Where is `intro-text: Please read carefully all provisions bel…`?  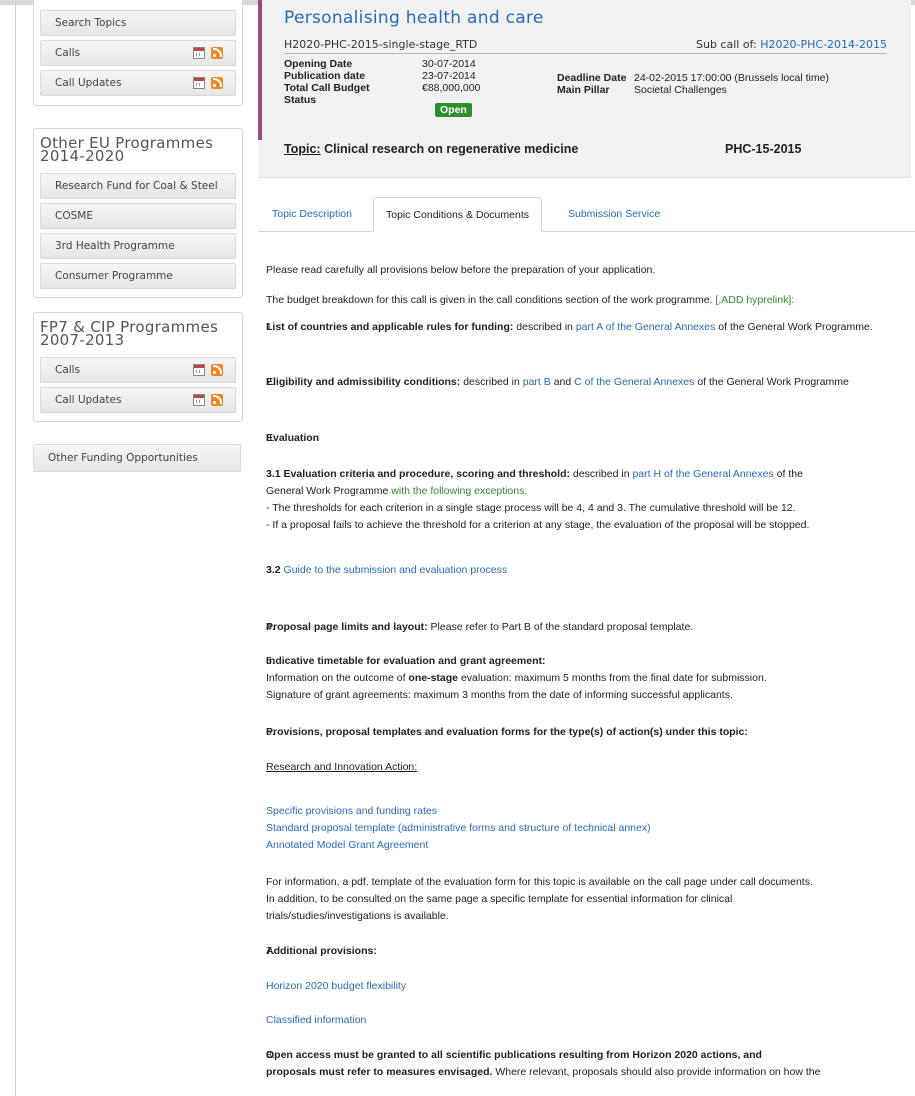
intro-text: Please read carefully all provisions bel… is located at coordinates (461, 270).